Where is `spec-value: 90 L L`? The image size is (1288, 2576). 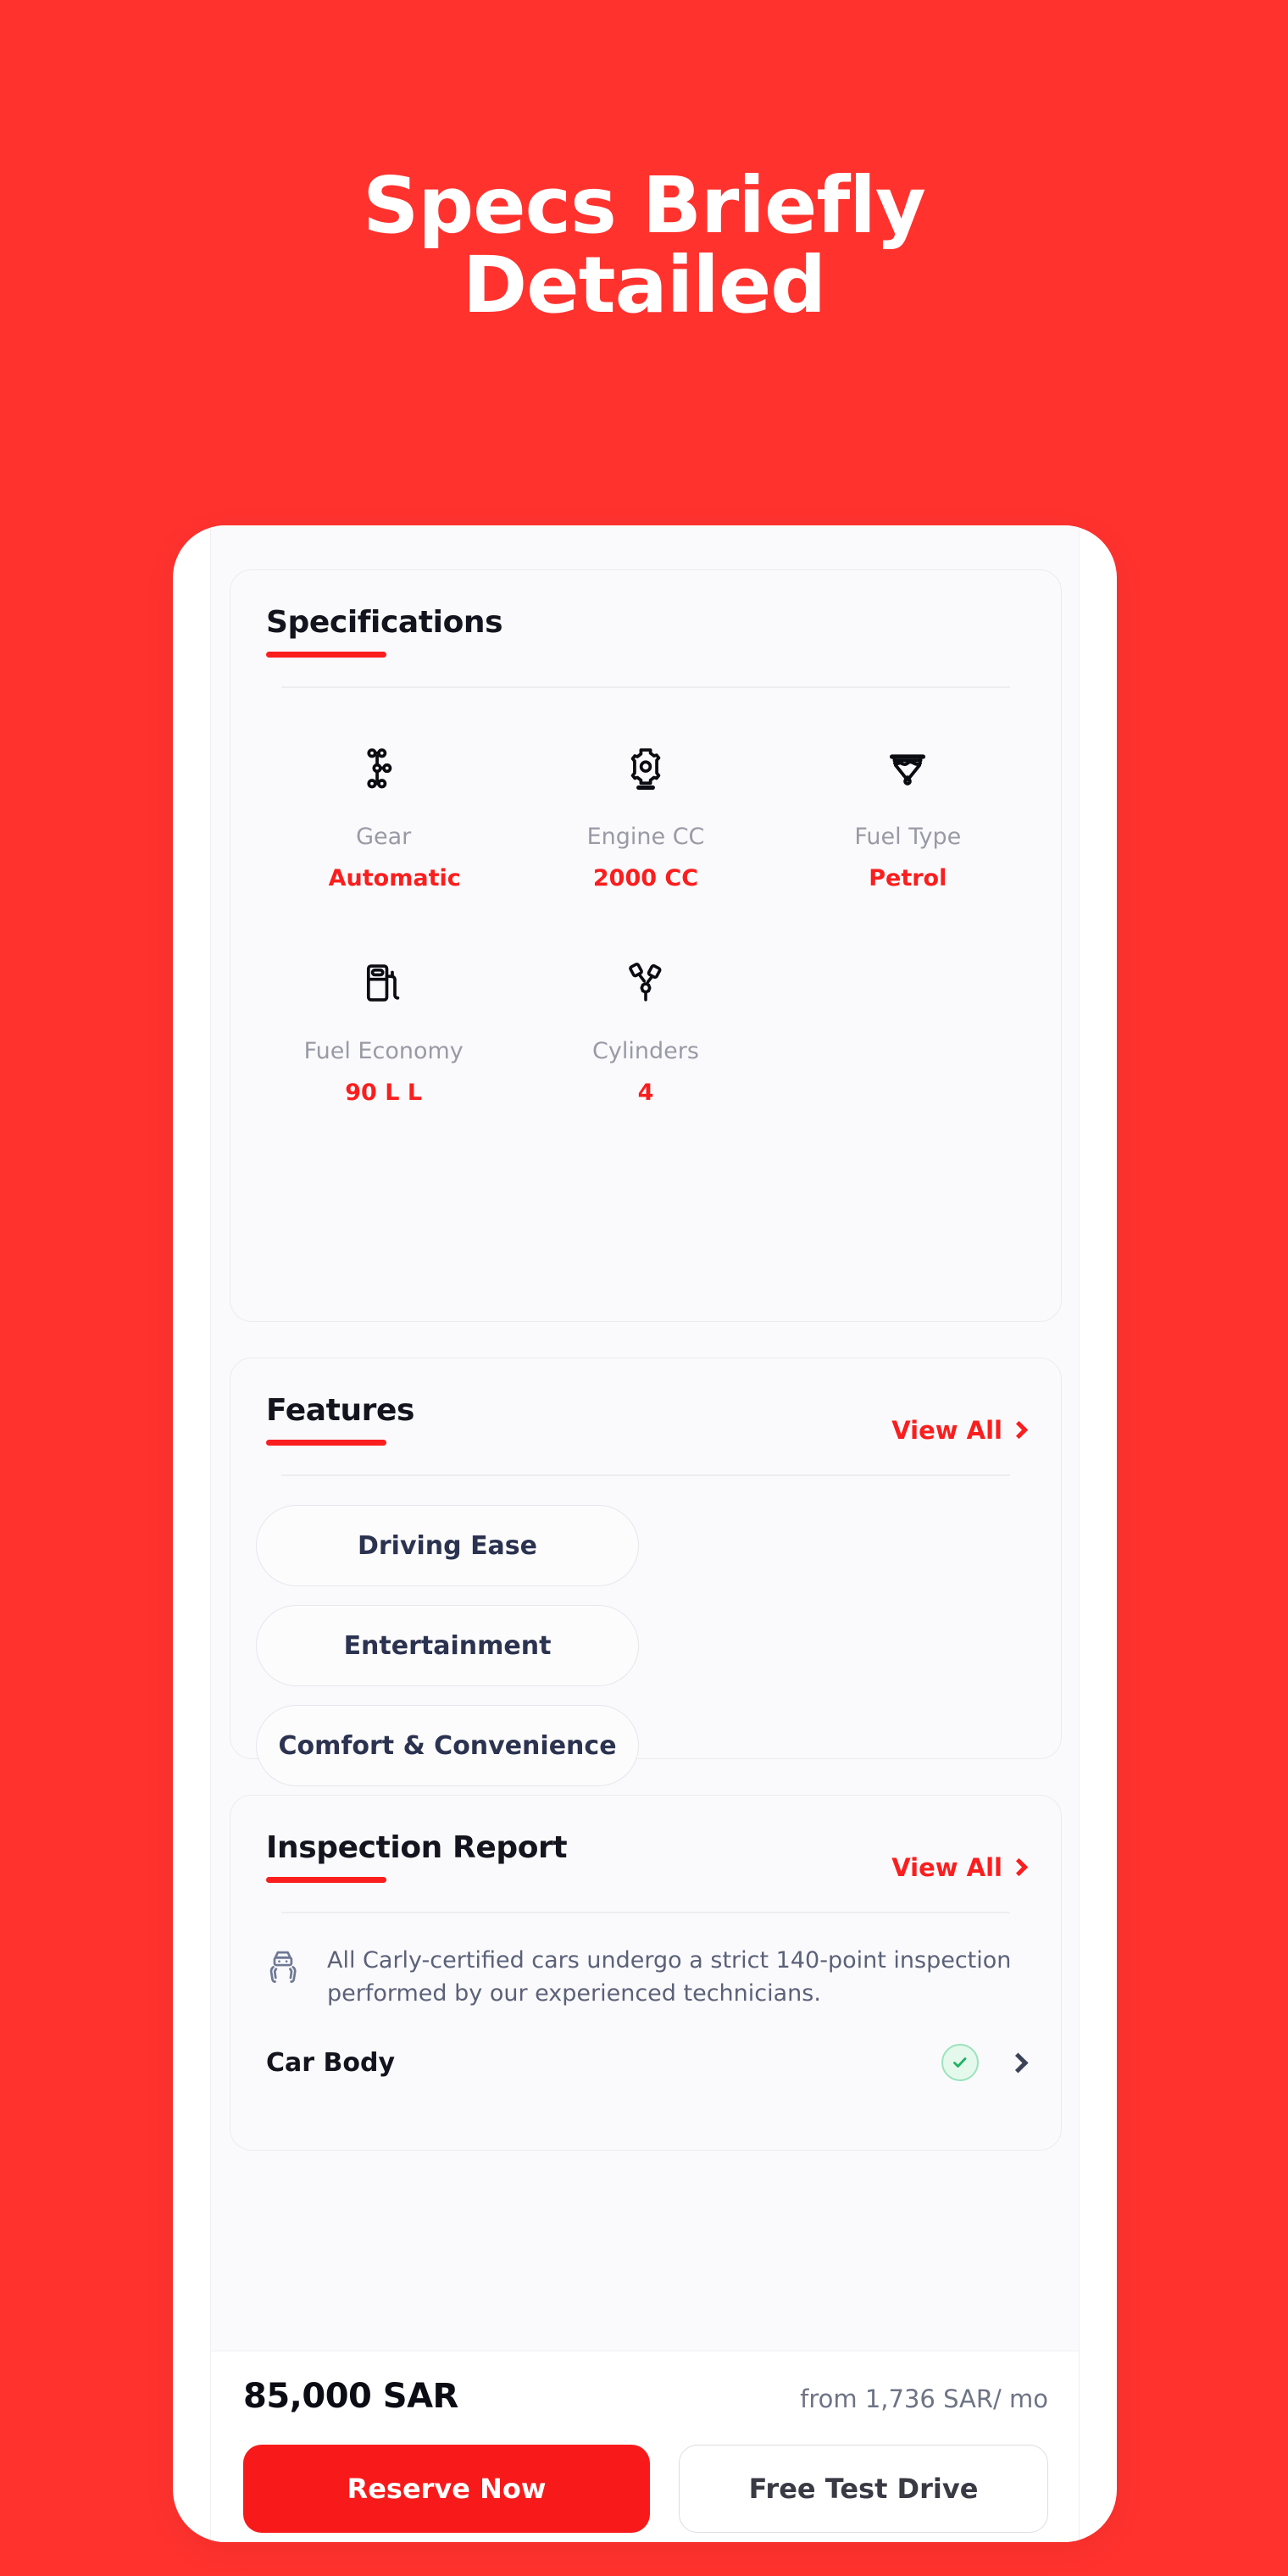
spec-value: 90 L L is located at coordinates (384, 1092).